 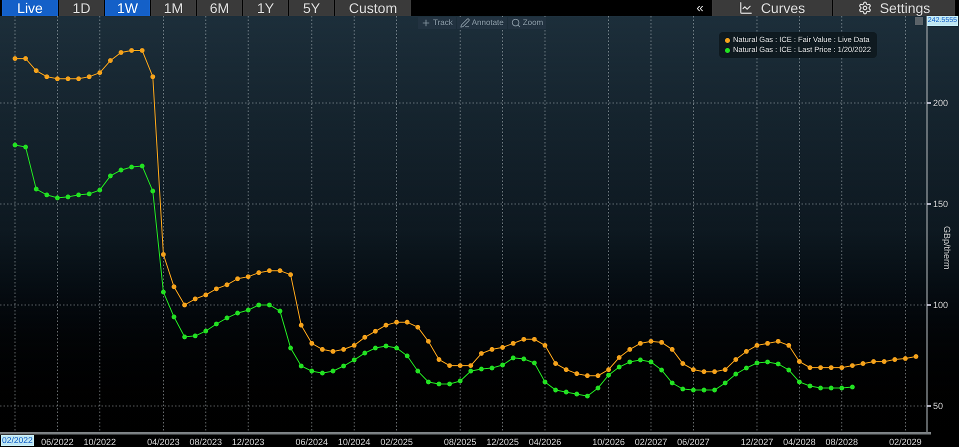 What do you see at coordinates (437, 23) in the screenshot?
I see `chart-tool-button: Track` at bounding box center [437, 23].